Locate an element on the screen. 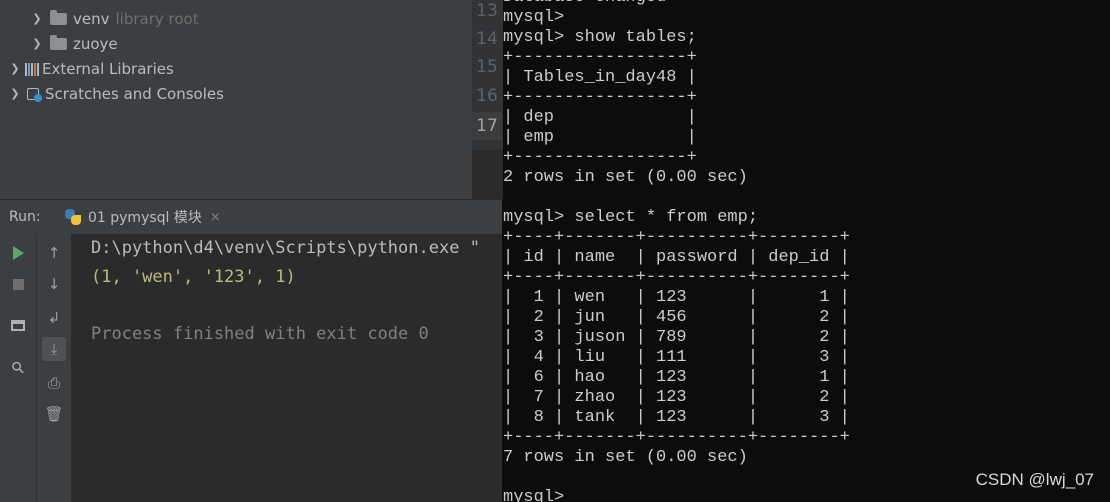 The image size is (1110, 502). close-icon: × is located at coordinates (215, 217).